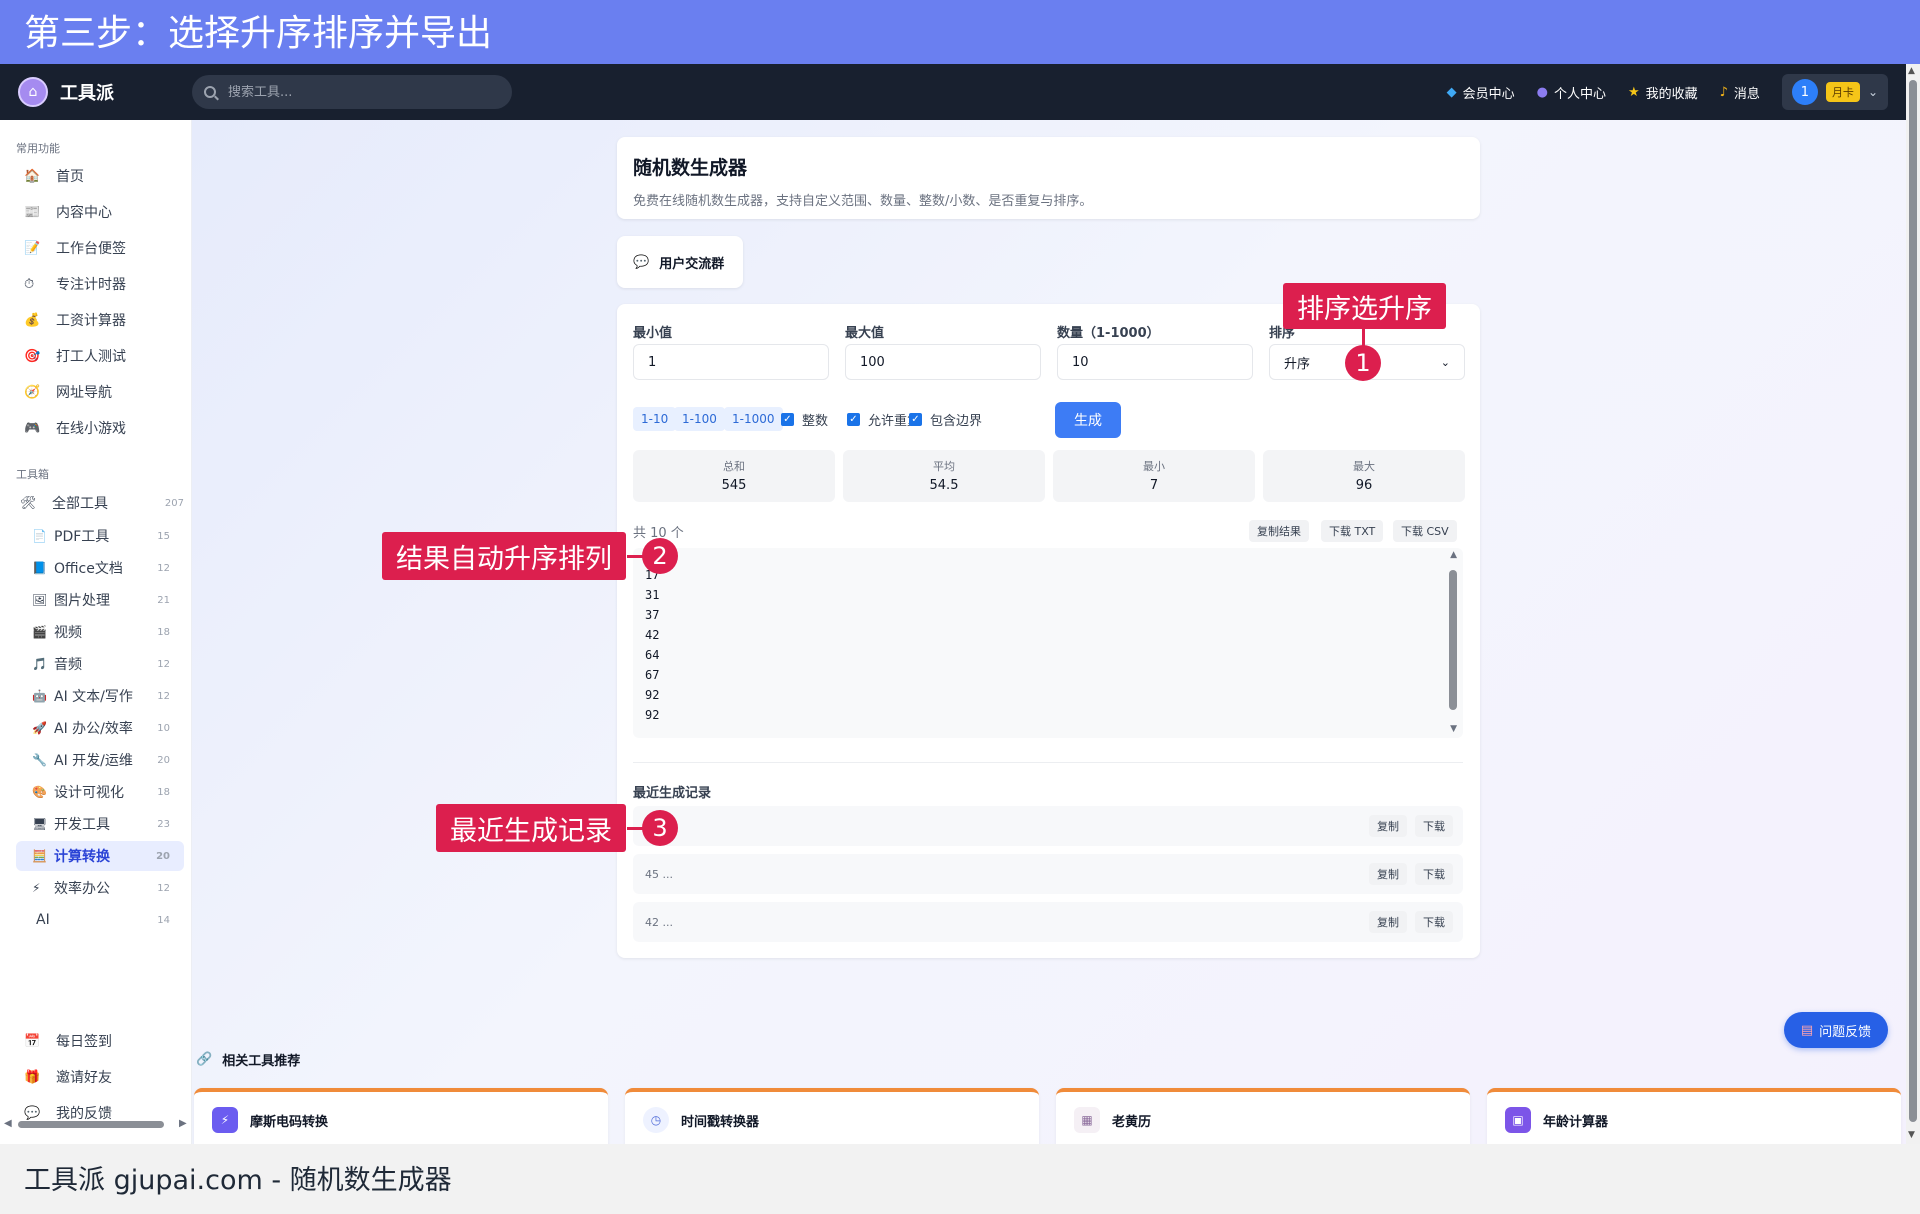 This screenshot has height=1214, width=1920. What do you see at coordinates (865, 333) in the screenshot?
I see `max-label: 最大值` at bounding box center [865, 333].